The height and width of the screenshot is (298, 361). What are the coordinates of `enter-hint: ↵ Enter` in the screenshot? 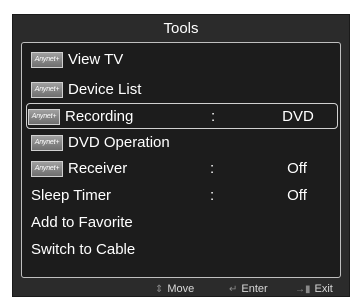 It's located at (248, 289).